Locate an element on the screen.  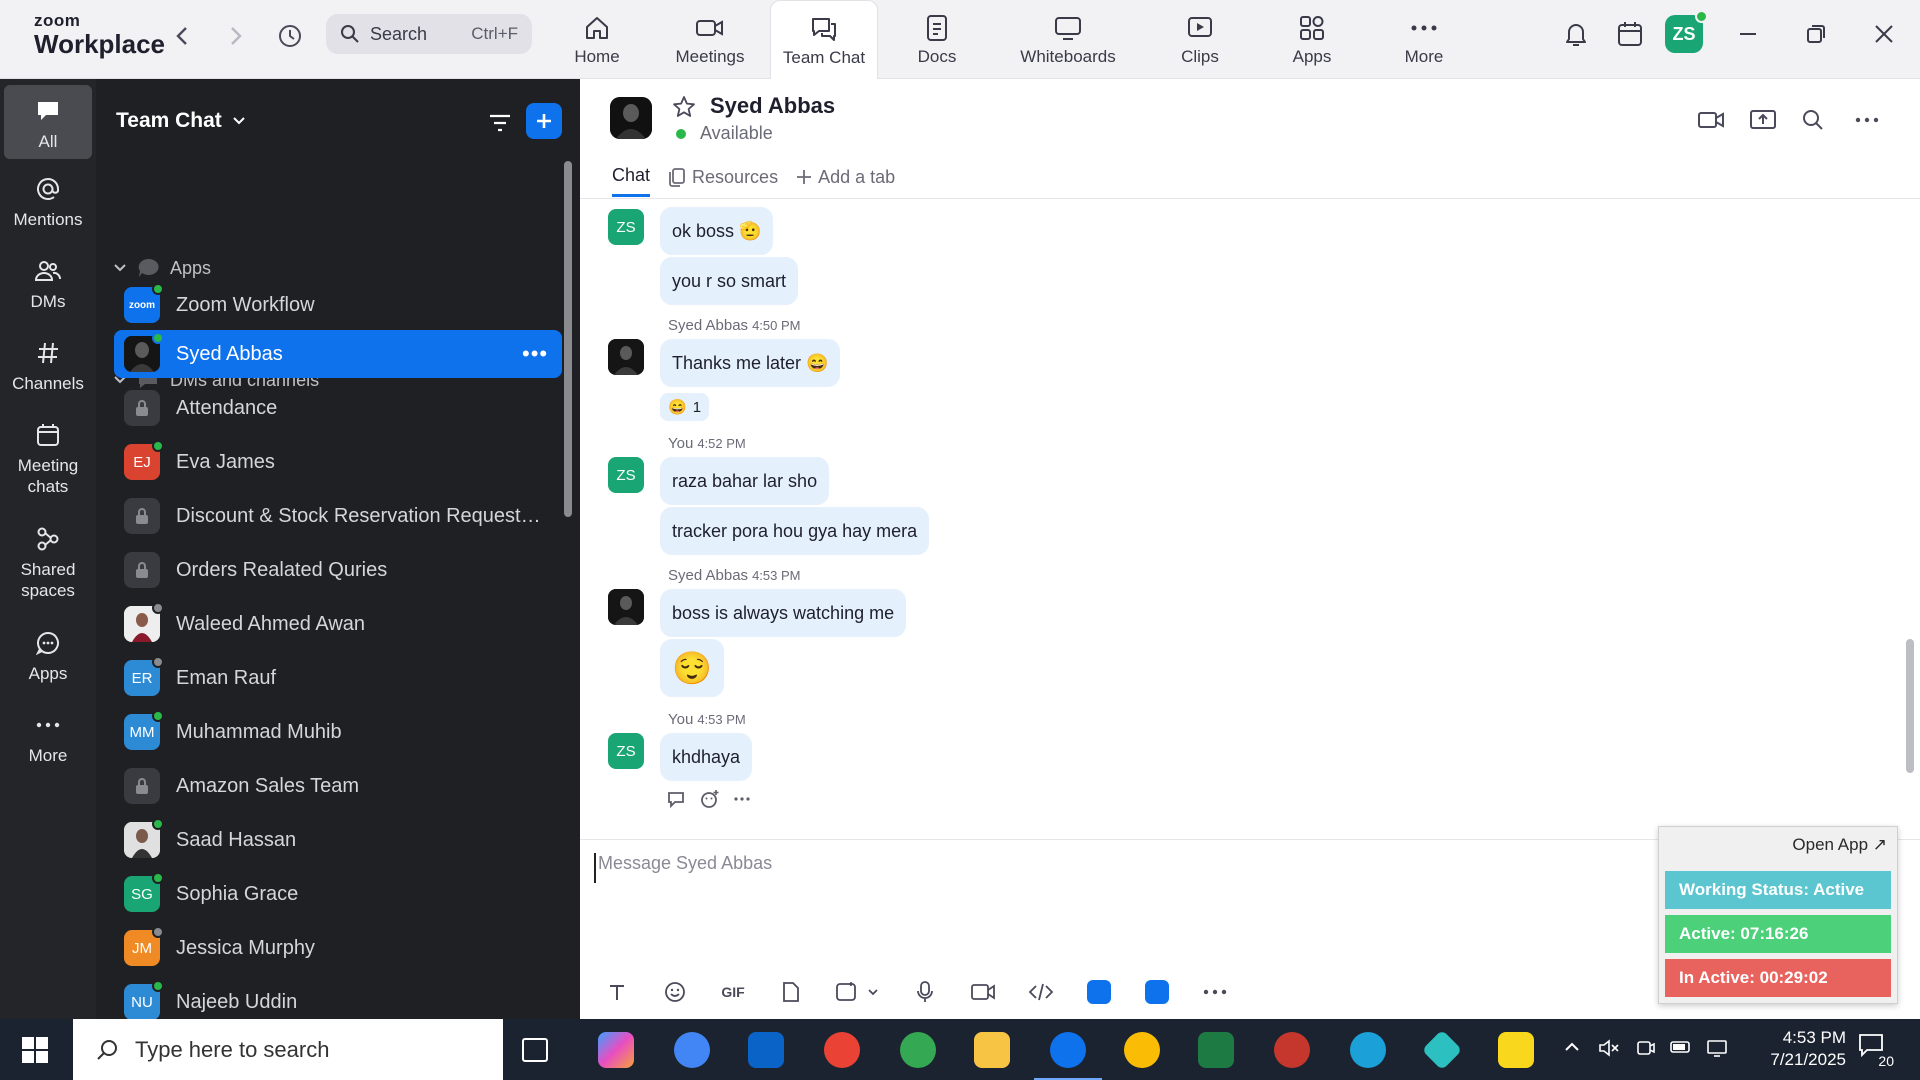
tab-meetings: Meetings is located at coordinates (710, 39).